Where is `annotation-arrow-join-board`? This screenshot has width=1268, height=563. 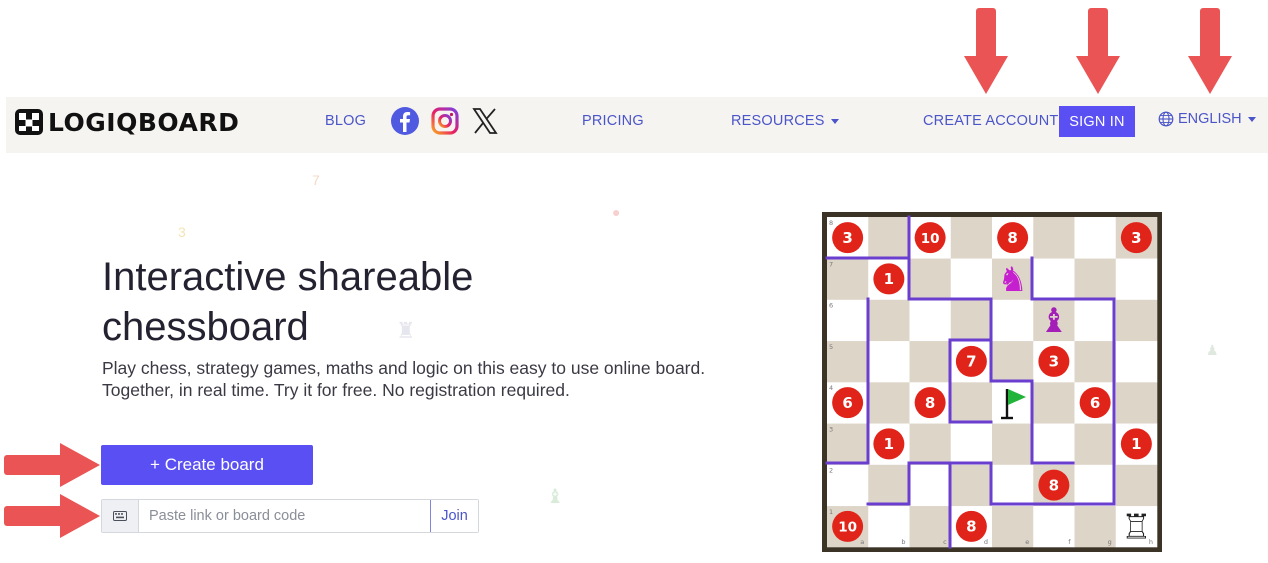
annotation-arrow-join-board is located at coordinates (52, 516).